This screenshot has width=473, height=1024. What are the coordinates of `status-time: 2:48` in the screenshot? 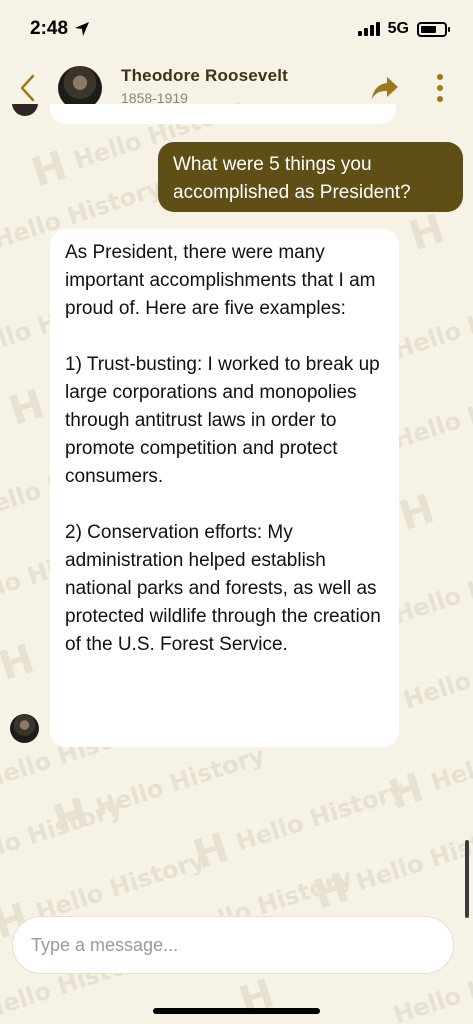 It's located at (60, 29).